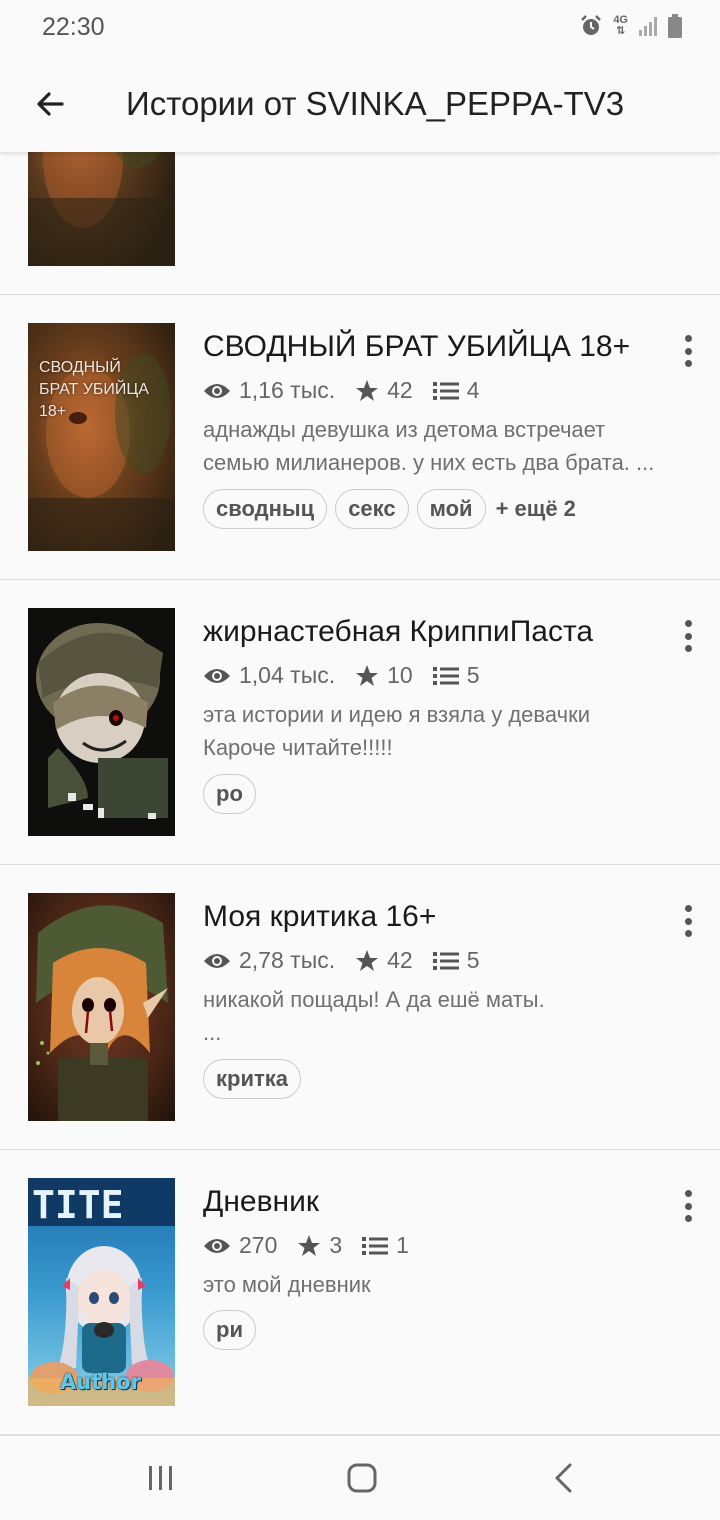 The width and height of the screenshot is (720, 1520). What do you see at coordinates (78, 1205) in the screenshot?
I see `svg-text: TITE` at bounding box center [78, 1205].